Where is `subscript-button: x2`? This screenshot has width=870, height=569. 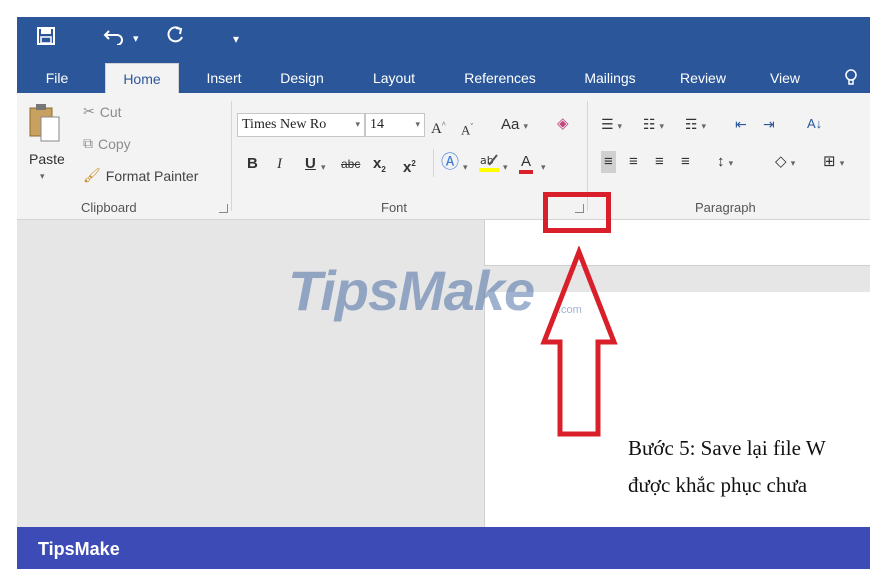 subscript-button: x2 is located at coordinates (379, 167).